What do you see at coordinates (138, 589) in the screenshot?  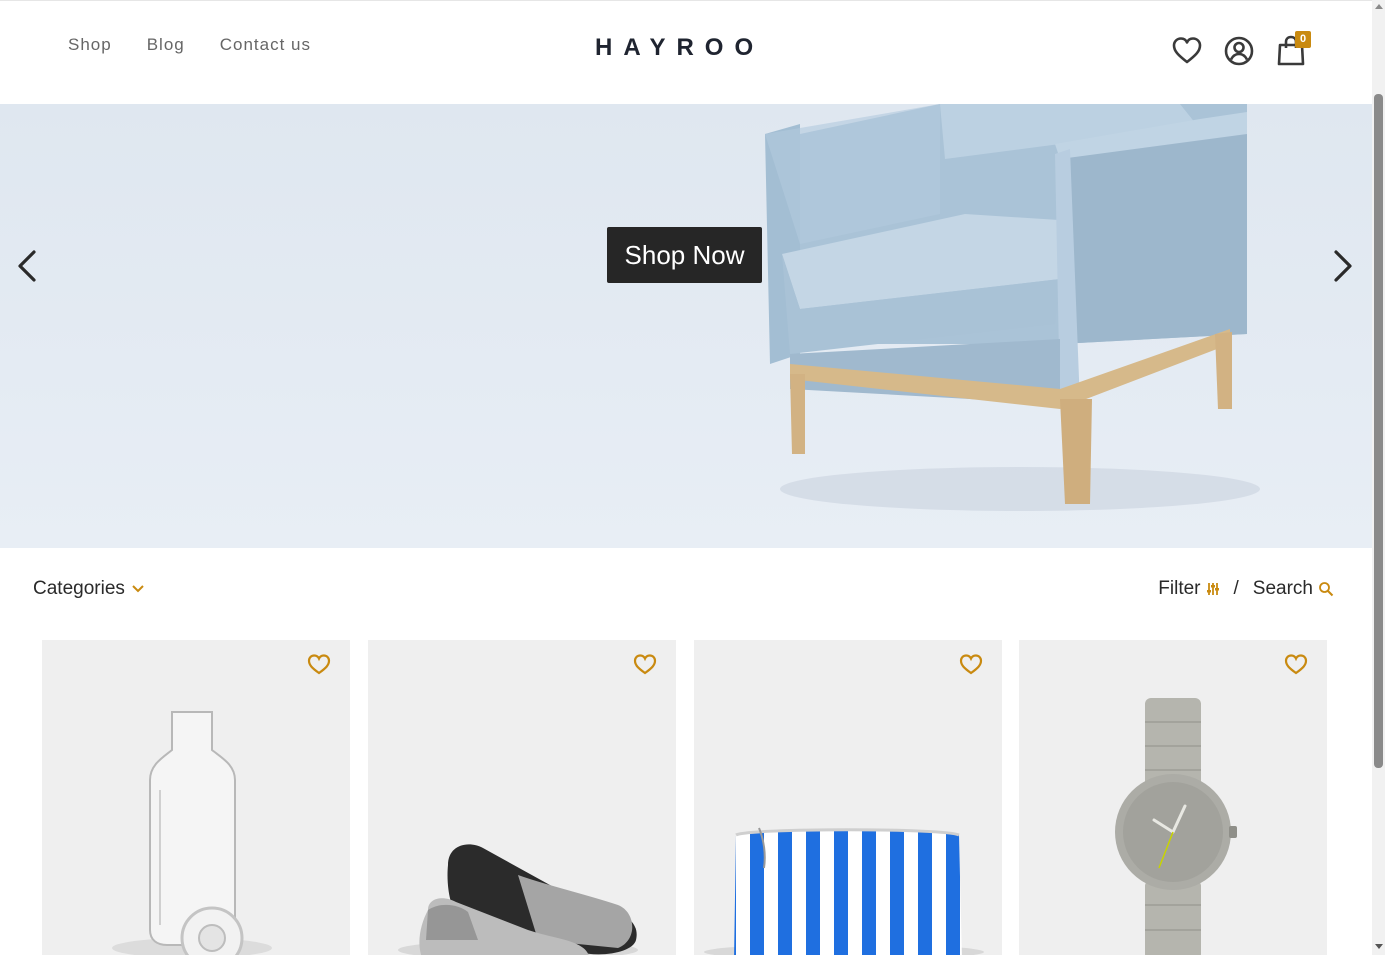 I see `chevron-down-icon` at bounding box center [138, 589].